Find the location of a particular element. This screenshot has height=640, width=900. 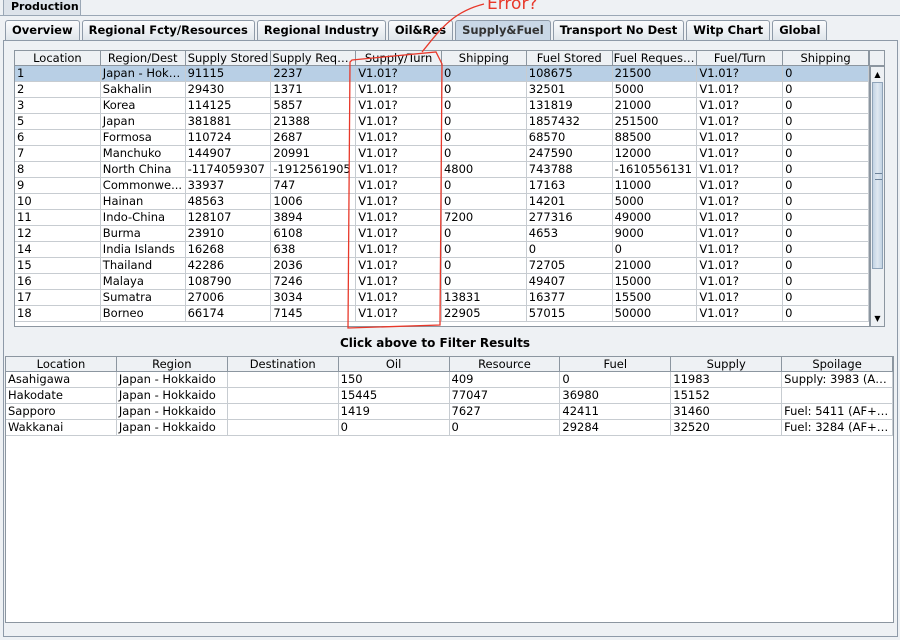

supply-fuel-table-cell: 21000 is located at coordinates (655, 105).